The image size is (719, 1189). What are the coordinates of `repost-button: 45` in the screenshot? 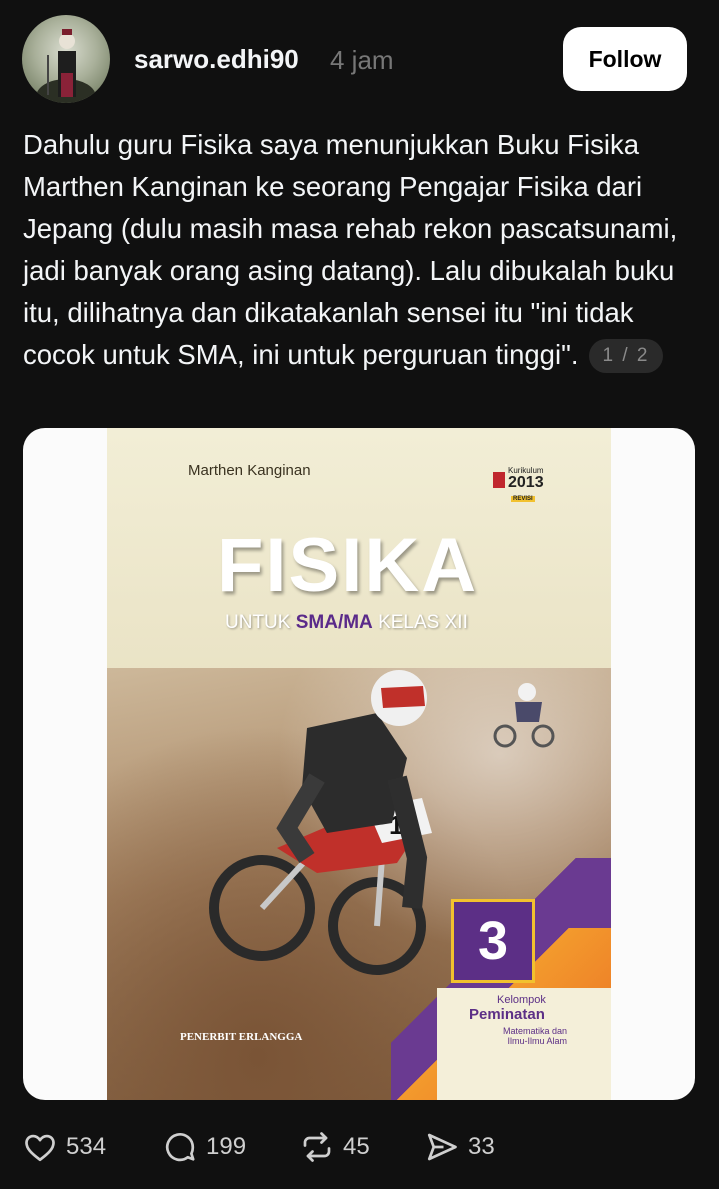 It's located at (334, 1147).